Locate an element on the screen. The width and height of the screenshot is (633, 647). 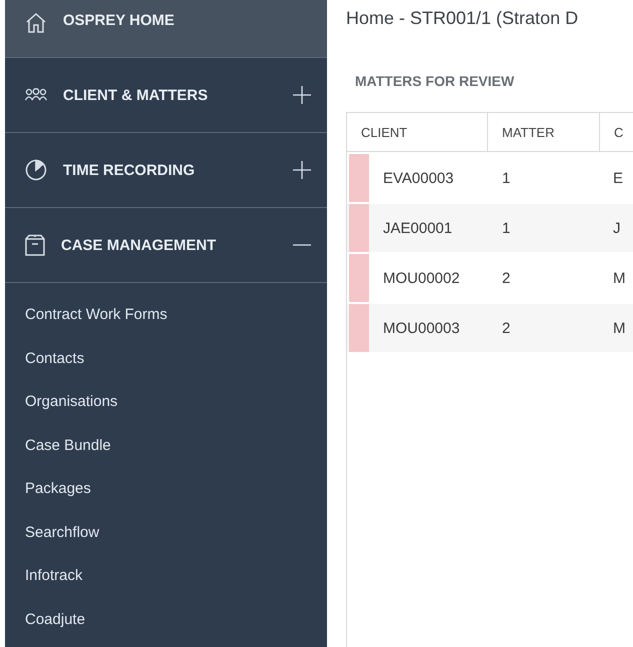
column-header: C is located at coordinates (616, 132).